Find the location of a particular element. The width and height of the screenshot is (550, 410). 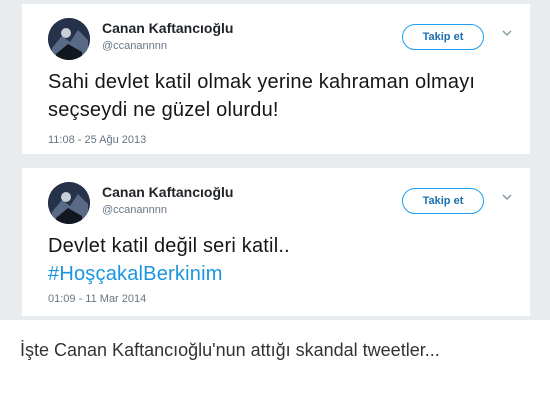

tweet-timestamp: 11:08 - 25 Ağu 2013 is located at coordinates (97, 140).